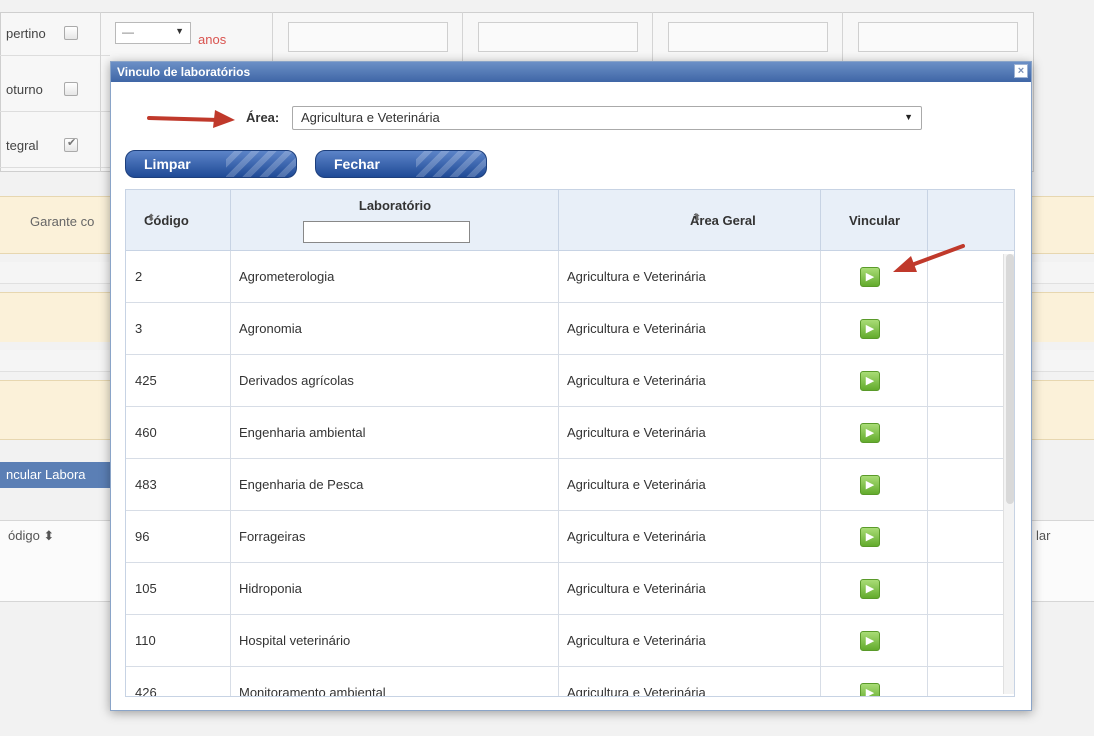  I want to click on column-header-laboratorio: Laboratório, so click(395, 220).